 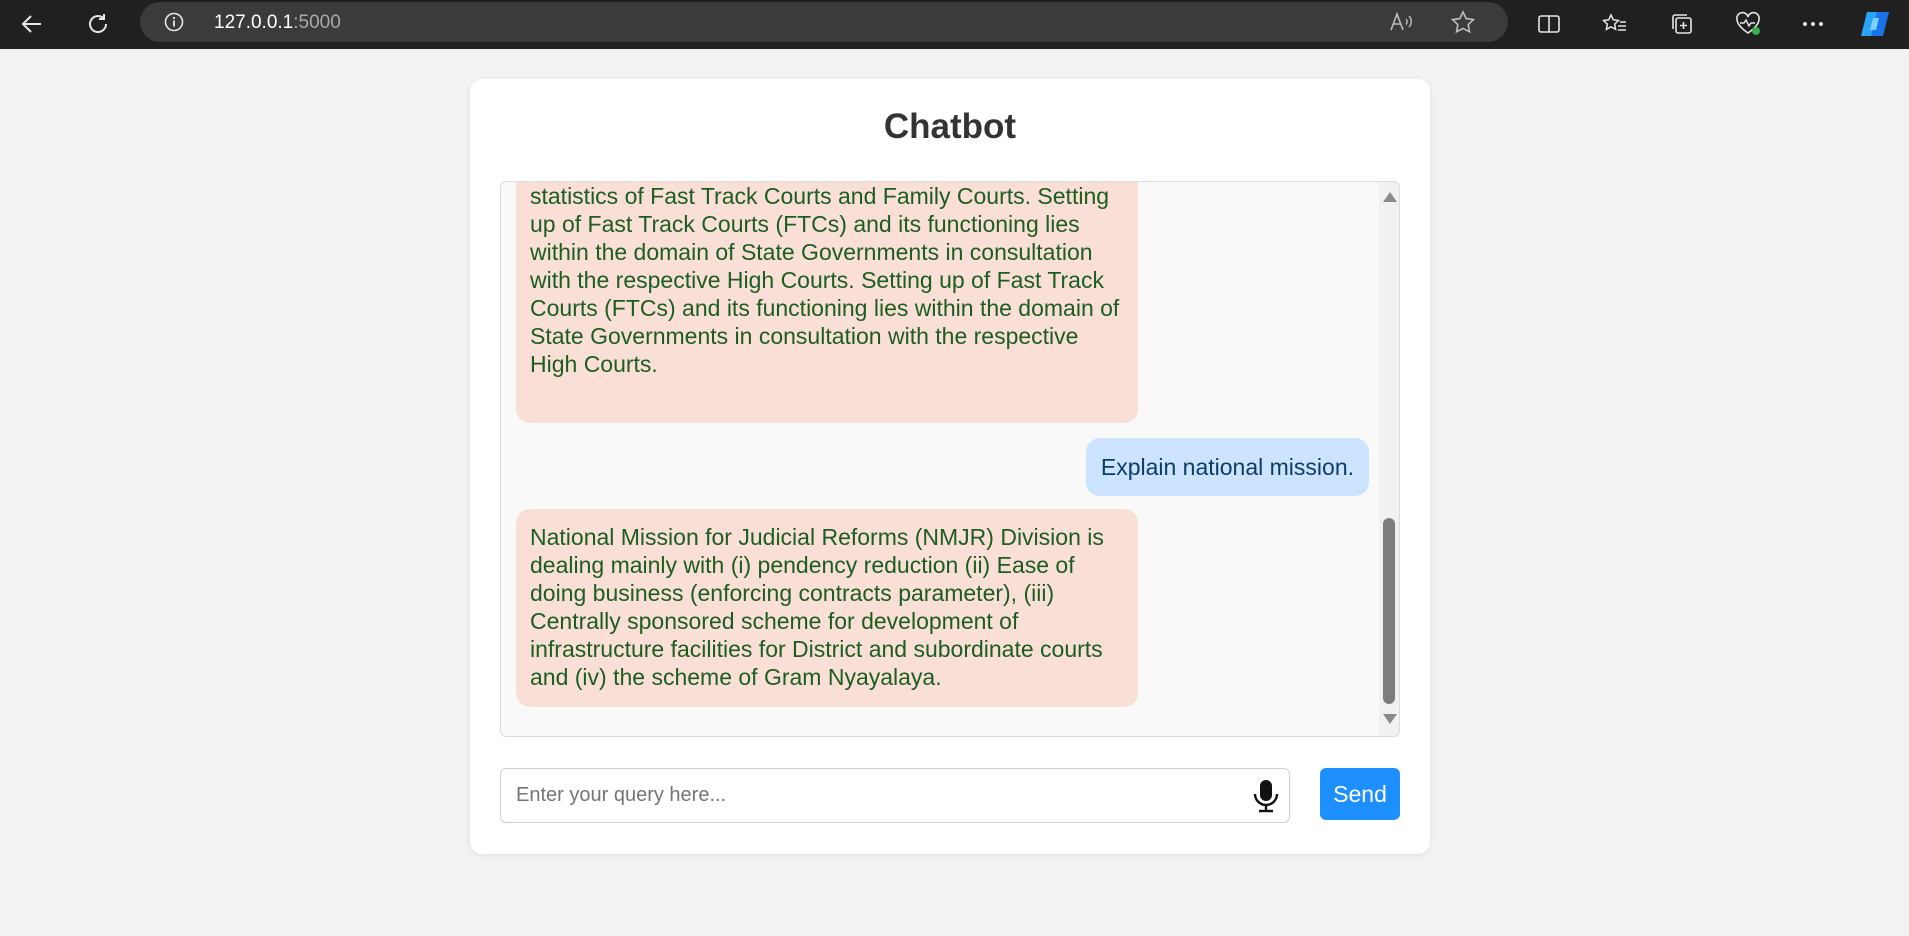 I want to click on arrow-left-icon, so click(x=31, y=24).